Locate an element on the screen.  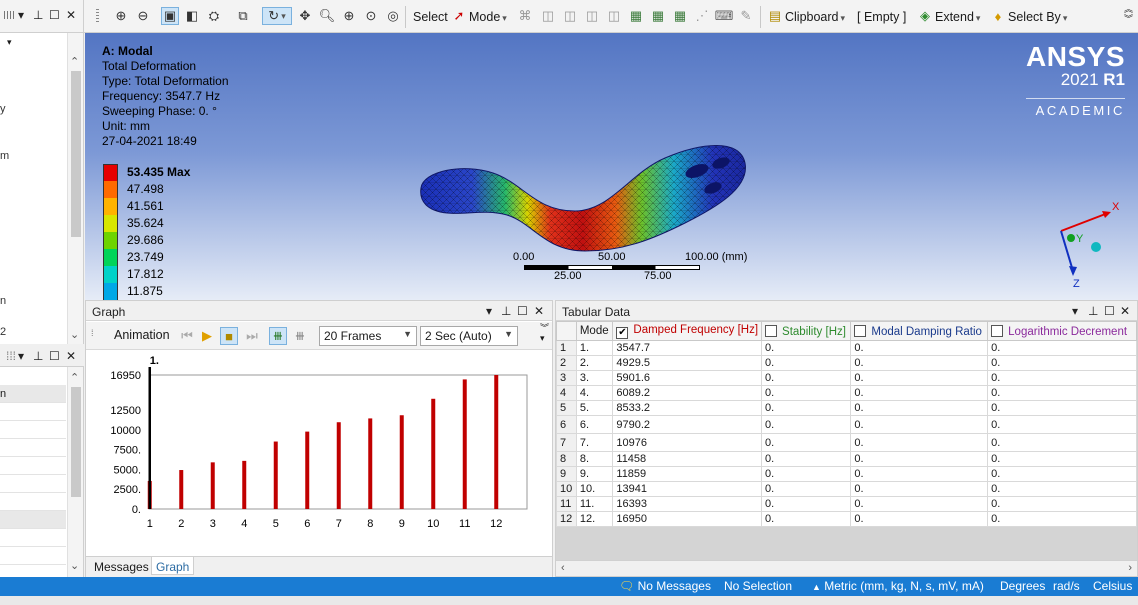
element-select-icon: ▦ is located at coordinates (636, 16).